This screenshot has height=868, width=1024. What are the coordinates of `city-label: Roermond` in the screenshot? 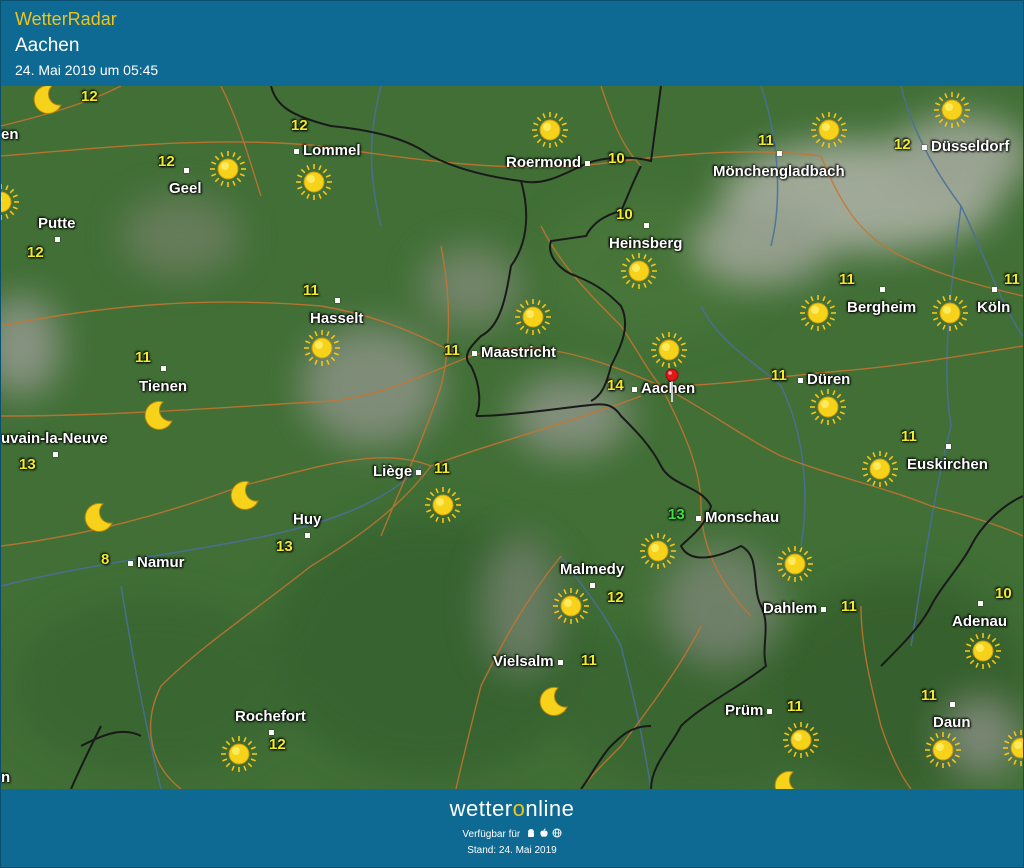 It's located at (543, 162).